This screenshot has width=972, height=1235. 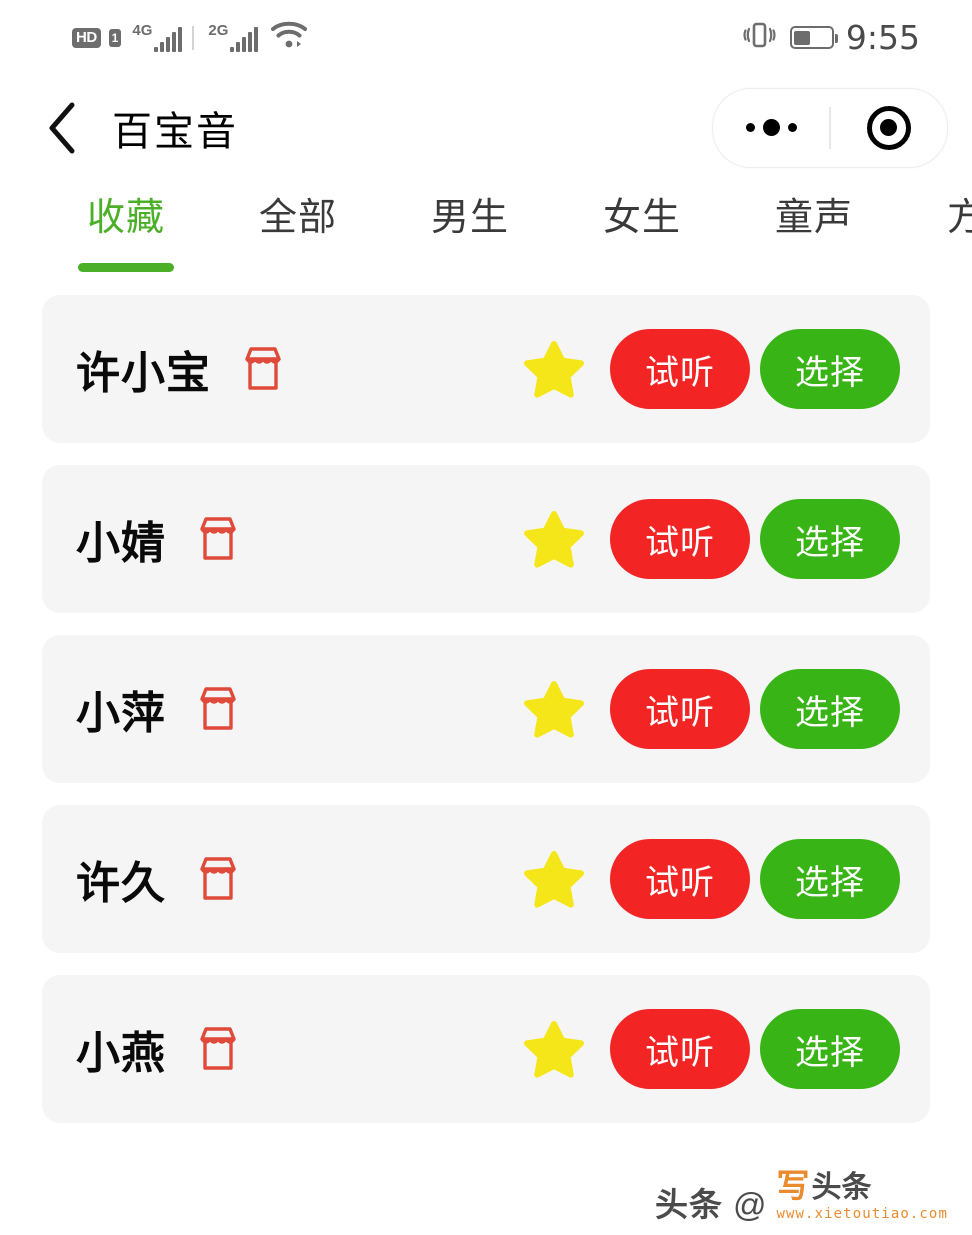 I want to click on tab-shoucang: 收藏, so click(x=126, y=226).